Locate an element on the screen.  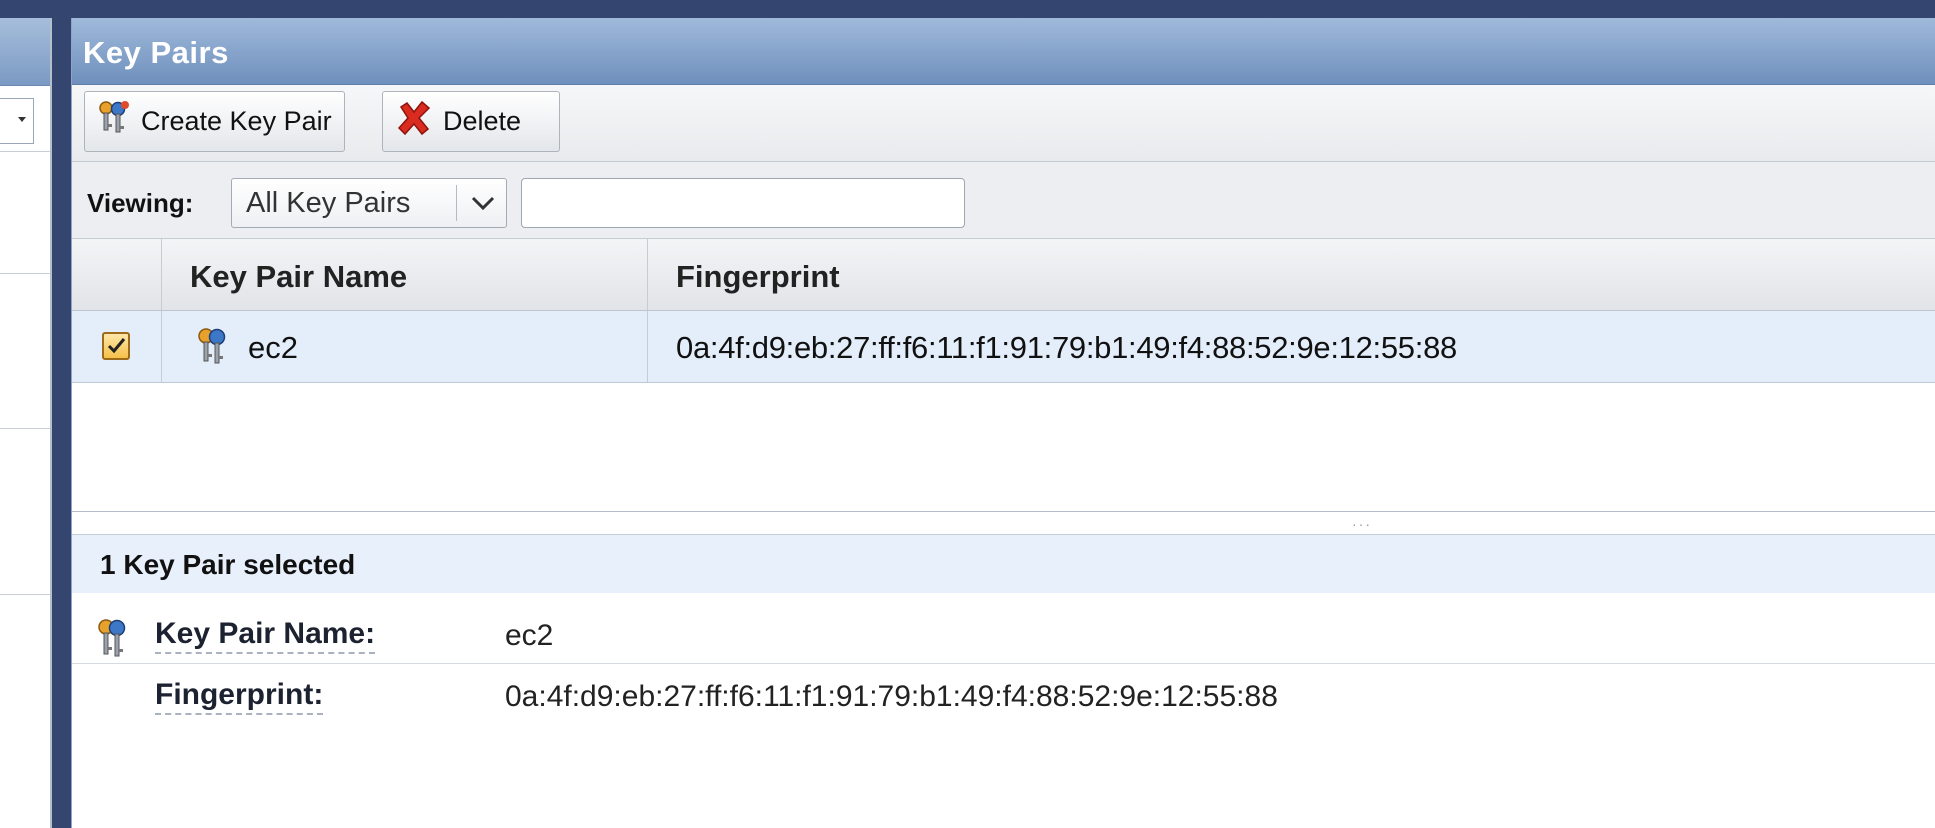
viewing-selected-option: All Key Pairs is located at coordinates (328, 203).